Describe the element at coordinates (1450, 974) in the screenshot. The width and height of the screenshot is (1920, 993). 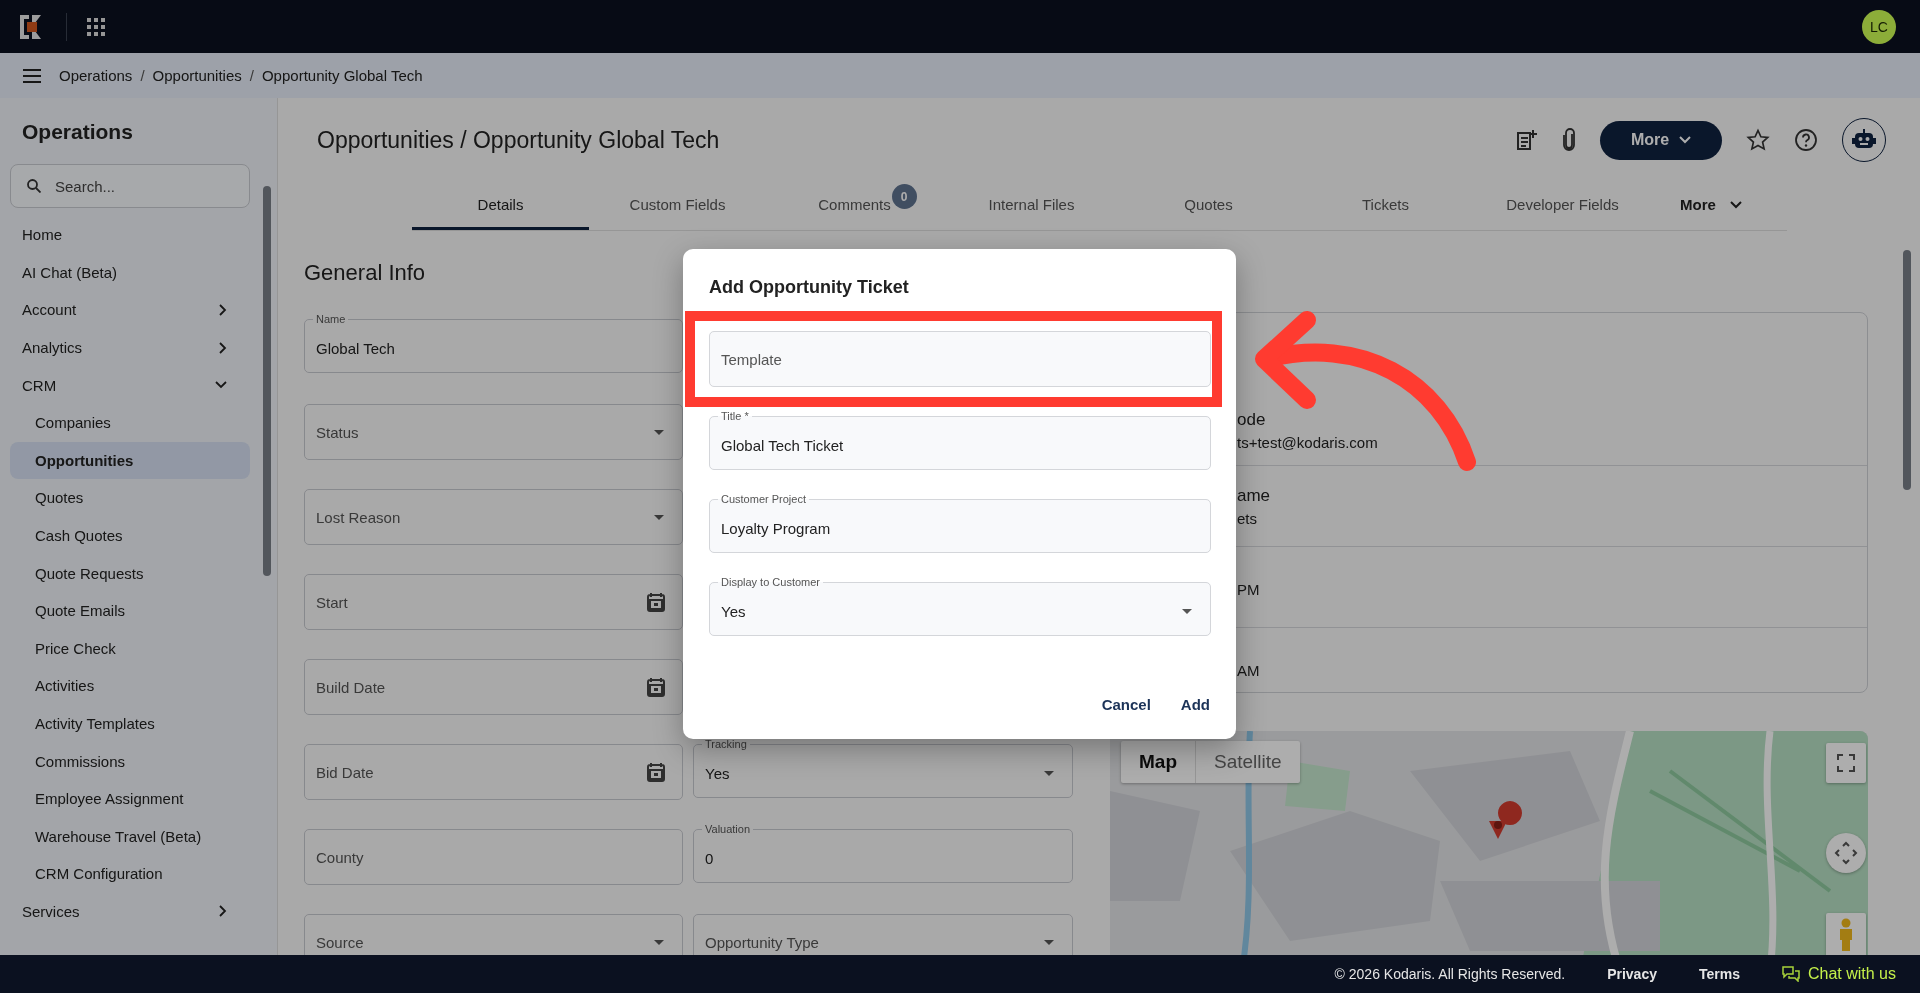
I see `copyright-text: © 2026 Kodaris. All Rights Reserved.` at that location.